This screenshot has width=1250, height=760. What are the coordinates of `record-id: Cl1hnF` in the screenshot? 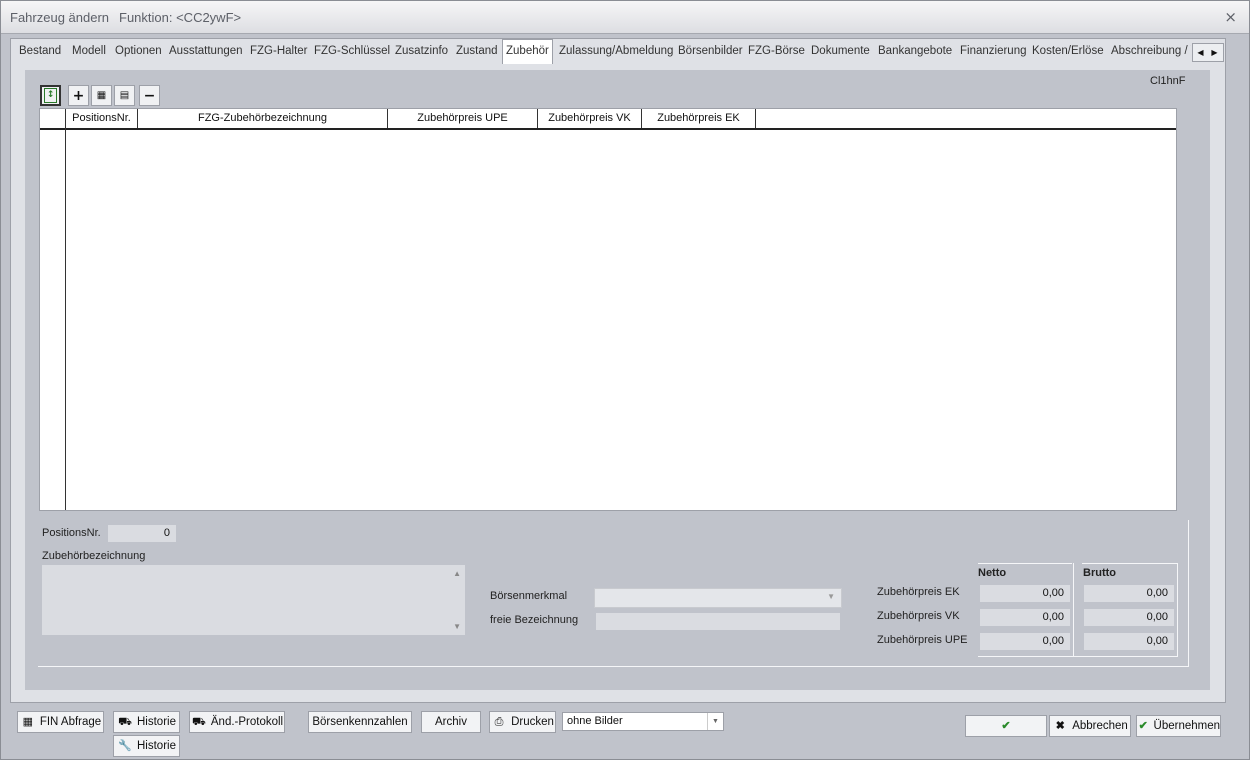 It's located at (1168, 81).